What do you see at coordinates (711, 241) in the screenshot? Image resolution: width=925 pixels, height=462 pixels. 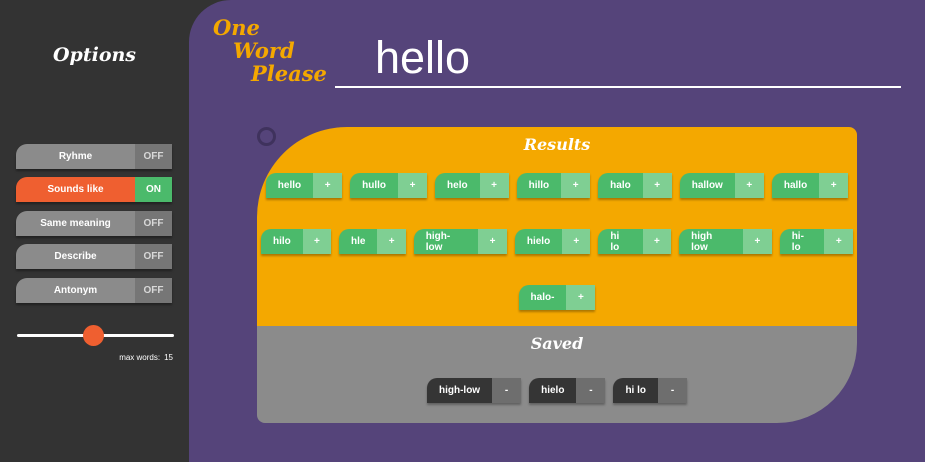 I see `result-word: high low` at bounding box center [711, 241].